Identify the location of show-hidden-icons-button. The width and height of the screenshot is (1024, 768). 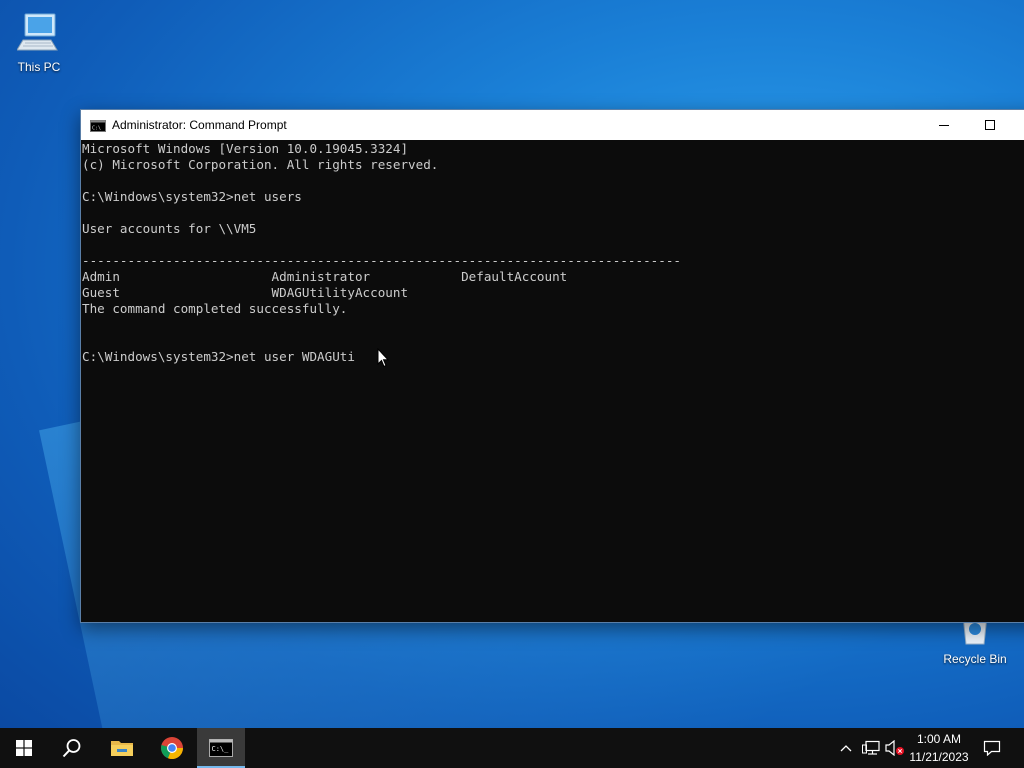
(846, 748).